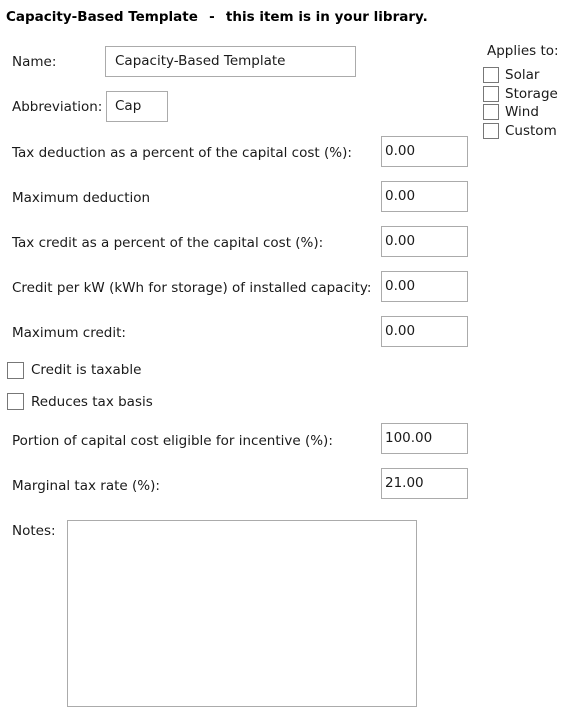  What do you see at coordinates (69, 333) in the screenshot?
I see `maximum-credit-label: Maximum credit:` at bounding box center [69, 333].